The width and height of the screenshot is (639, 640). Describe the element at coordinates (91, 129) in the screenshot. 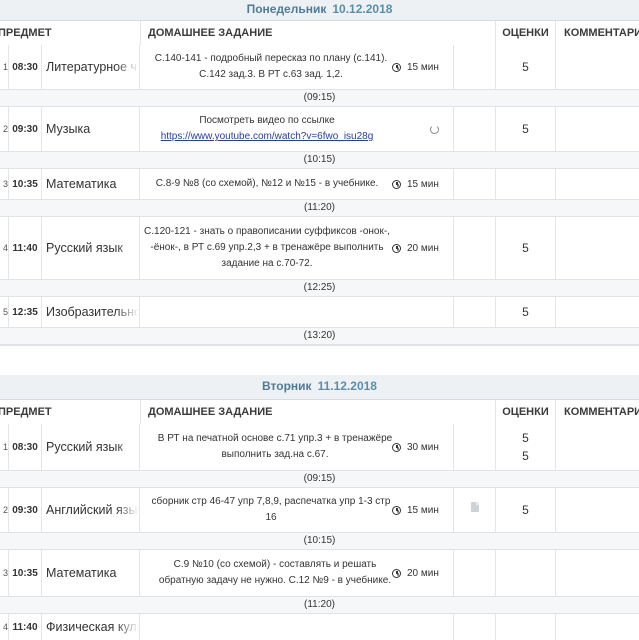

I see `lesson-subject: Музыка` at that location.